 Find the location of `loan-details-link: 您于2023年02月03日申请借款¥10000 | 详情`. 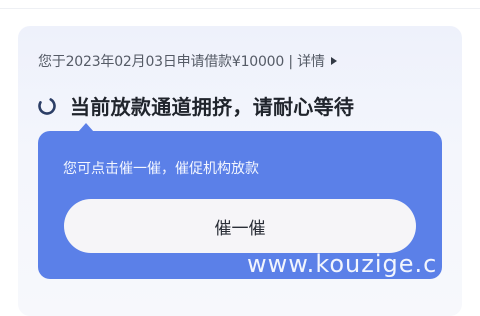

loan-details-link: 您于2023年02月03日申请借款¥10000 | 详情 is located at coordinates (187, 61).